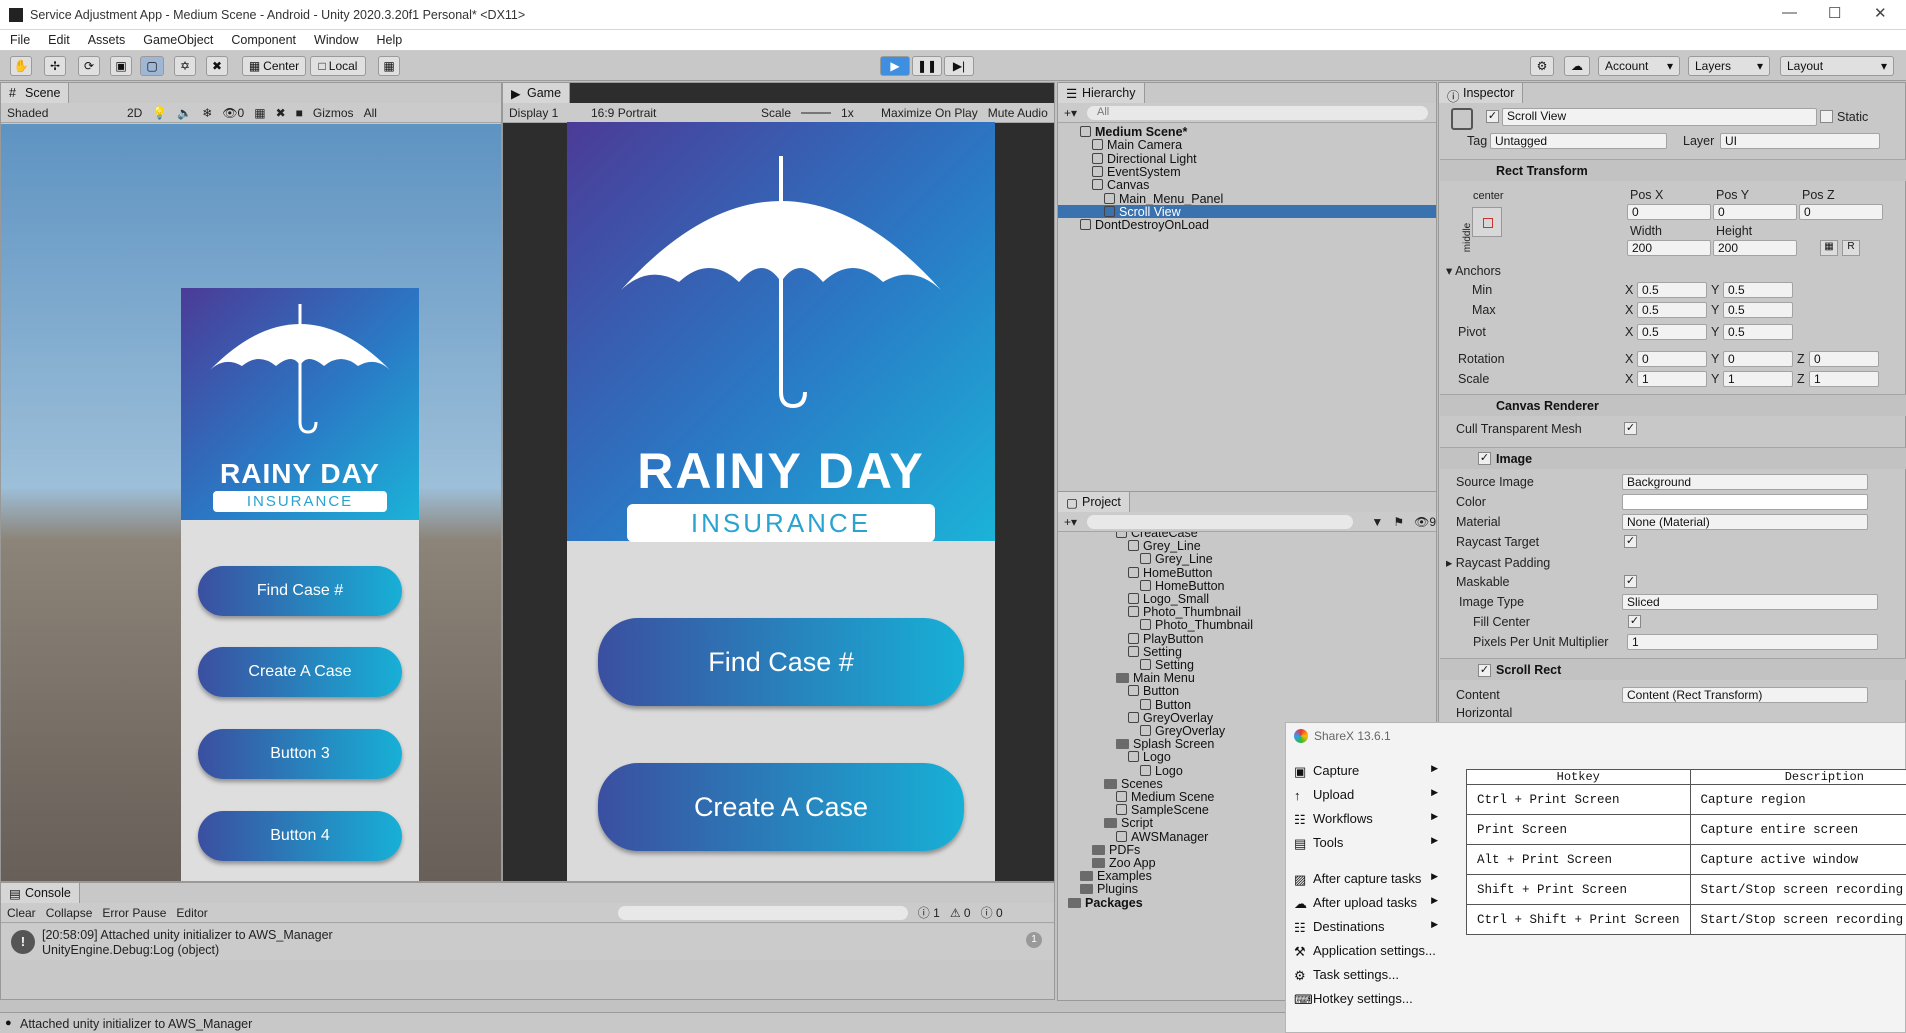  I want to click on menu-gameobject: GameObject, so click(178, 40).